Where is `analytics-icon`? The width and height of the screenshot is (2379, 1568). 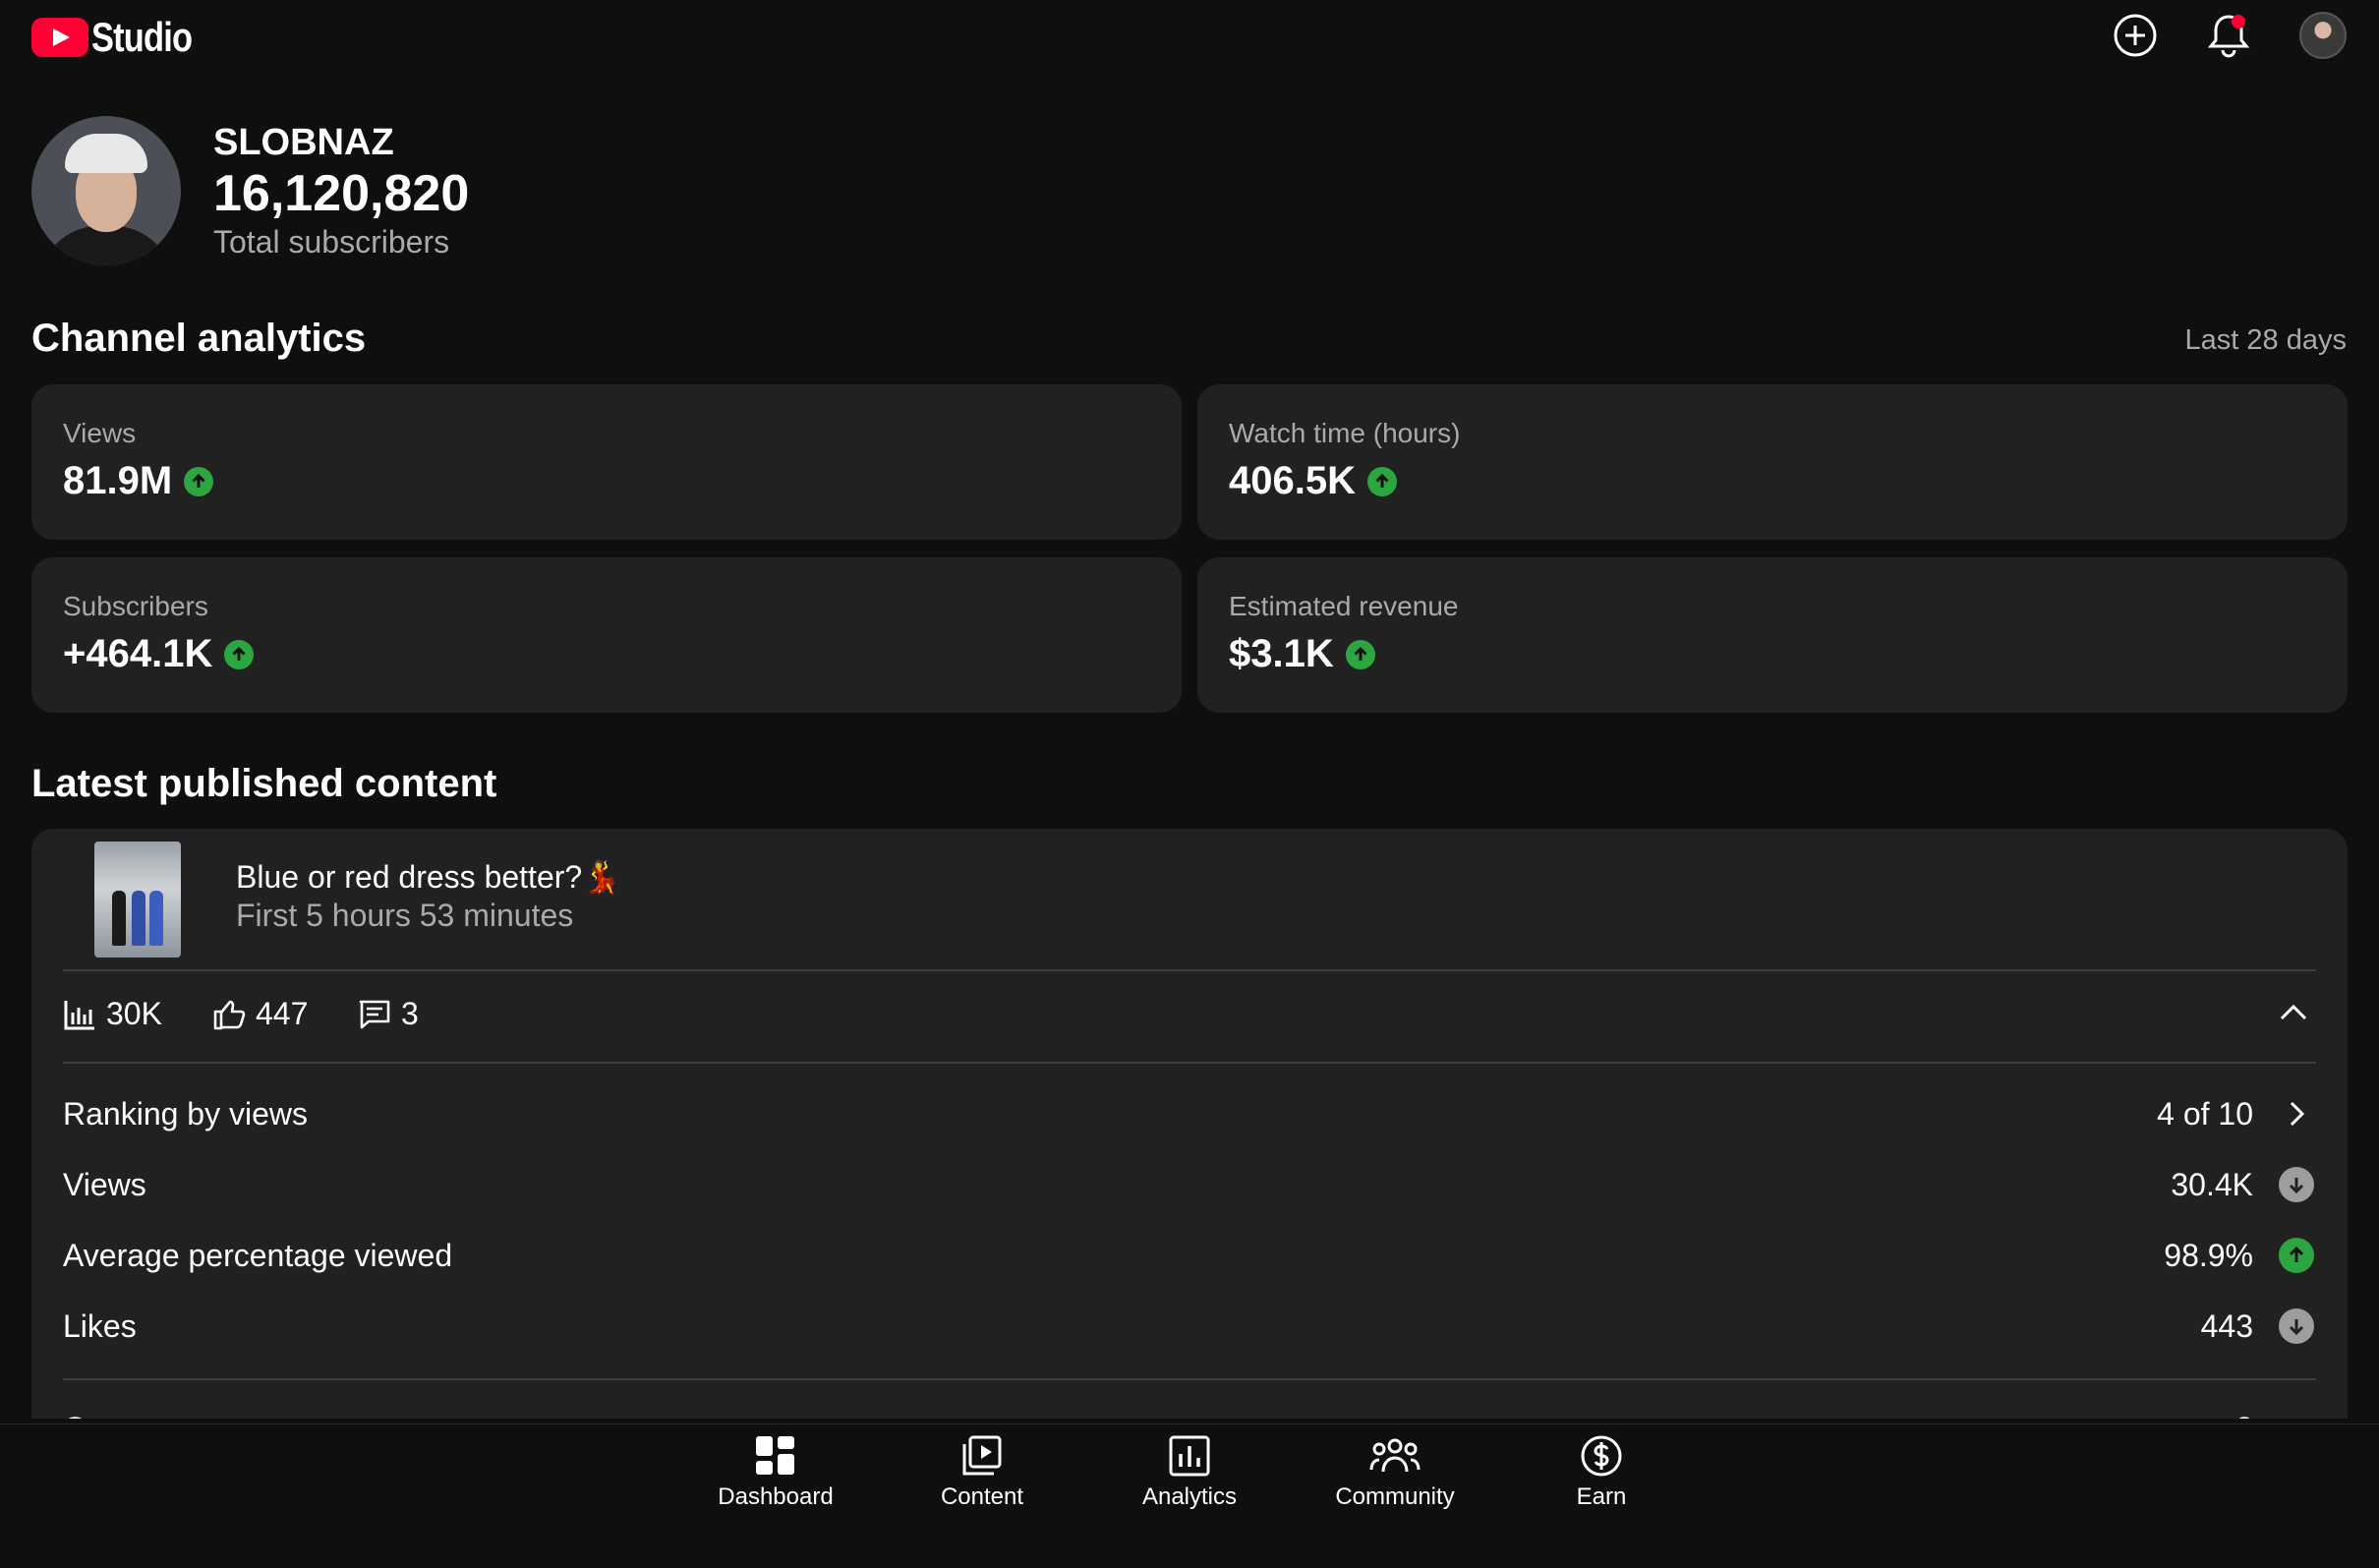 analytics-icon is located at coordinates (1189, 1456).